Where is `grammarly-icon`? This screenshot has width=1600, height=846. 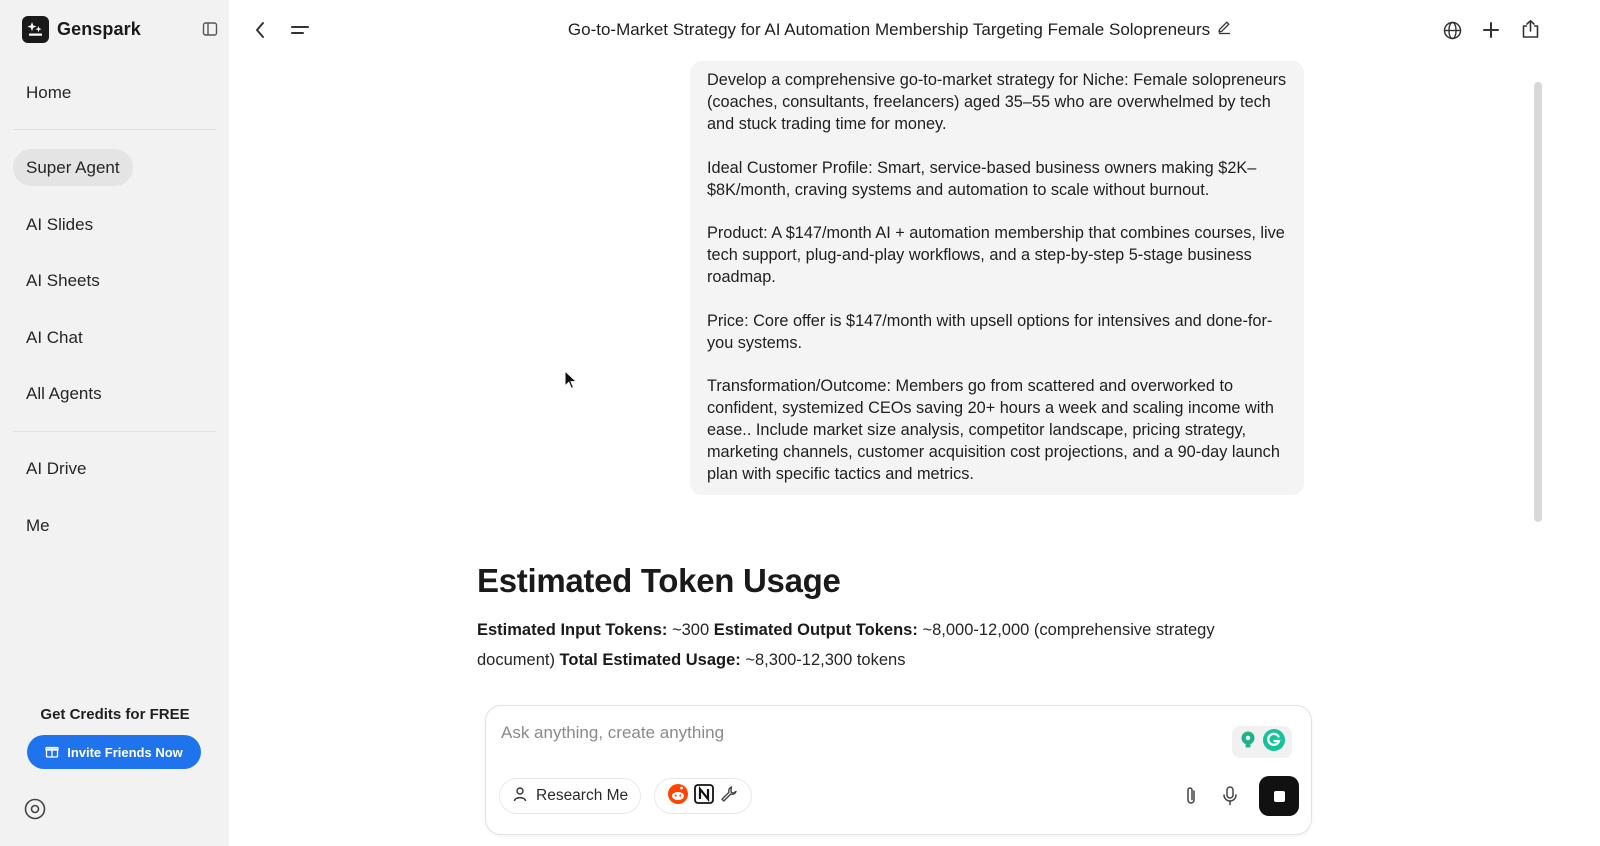 grammarly-icon is located at coordinates (1274, 742).